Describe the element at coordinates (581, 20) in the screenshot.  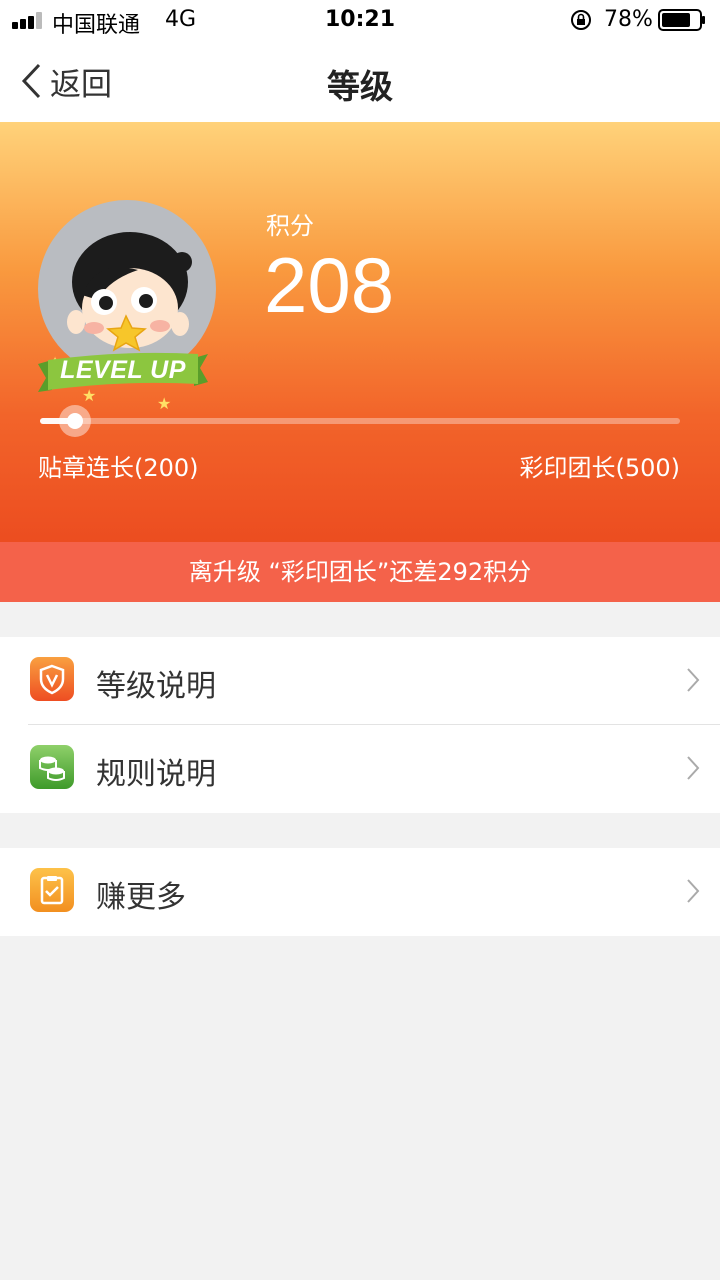
I see `rotation-lock-icon` at that location.